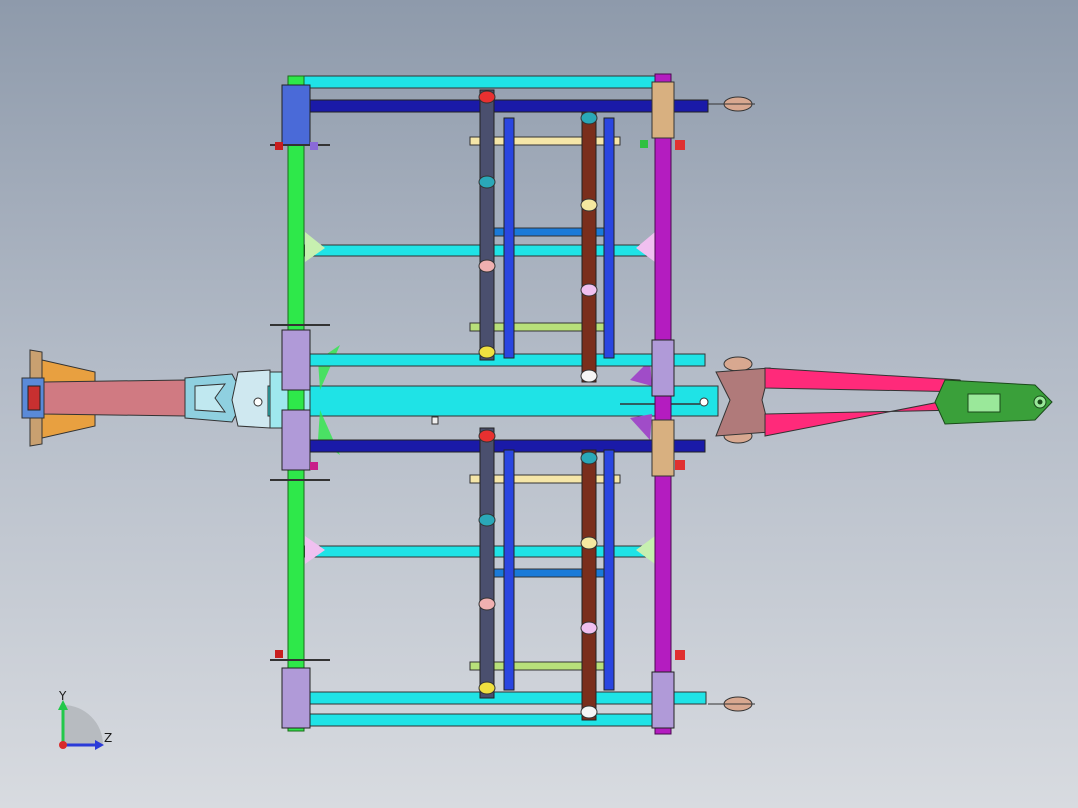 The width and height of the screenshot is (1078, 808). I want to click on upper-frame, so click(499, 221).